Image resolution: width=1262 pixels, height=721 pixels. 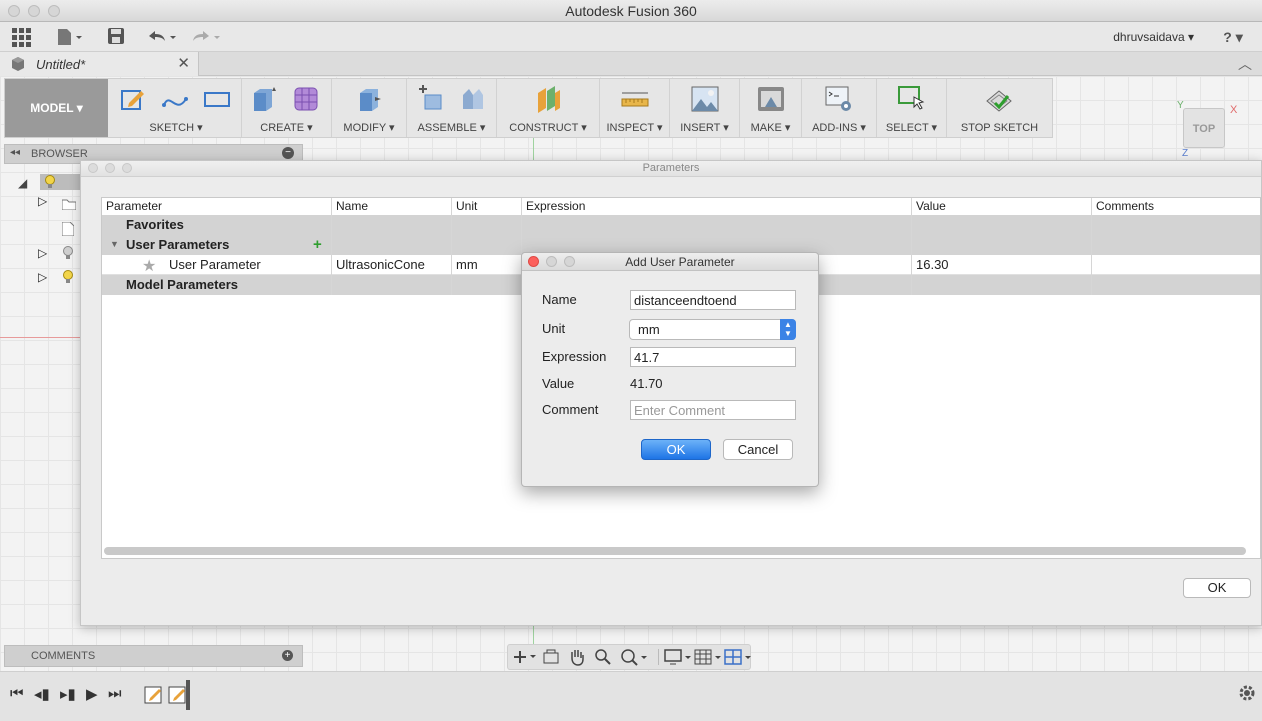 I want to click on zoom-icon, so click(x=603, y=658).